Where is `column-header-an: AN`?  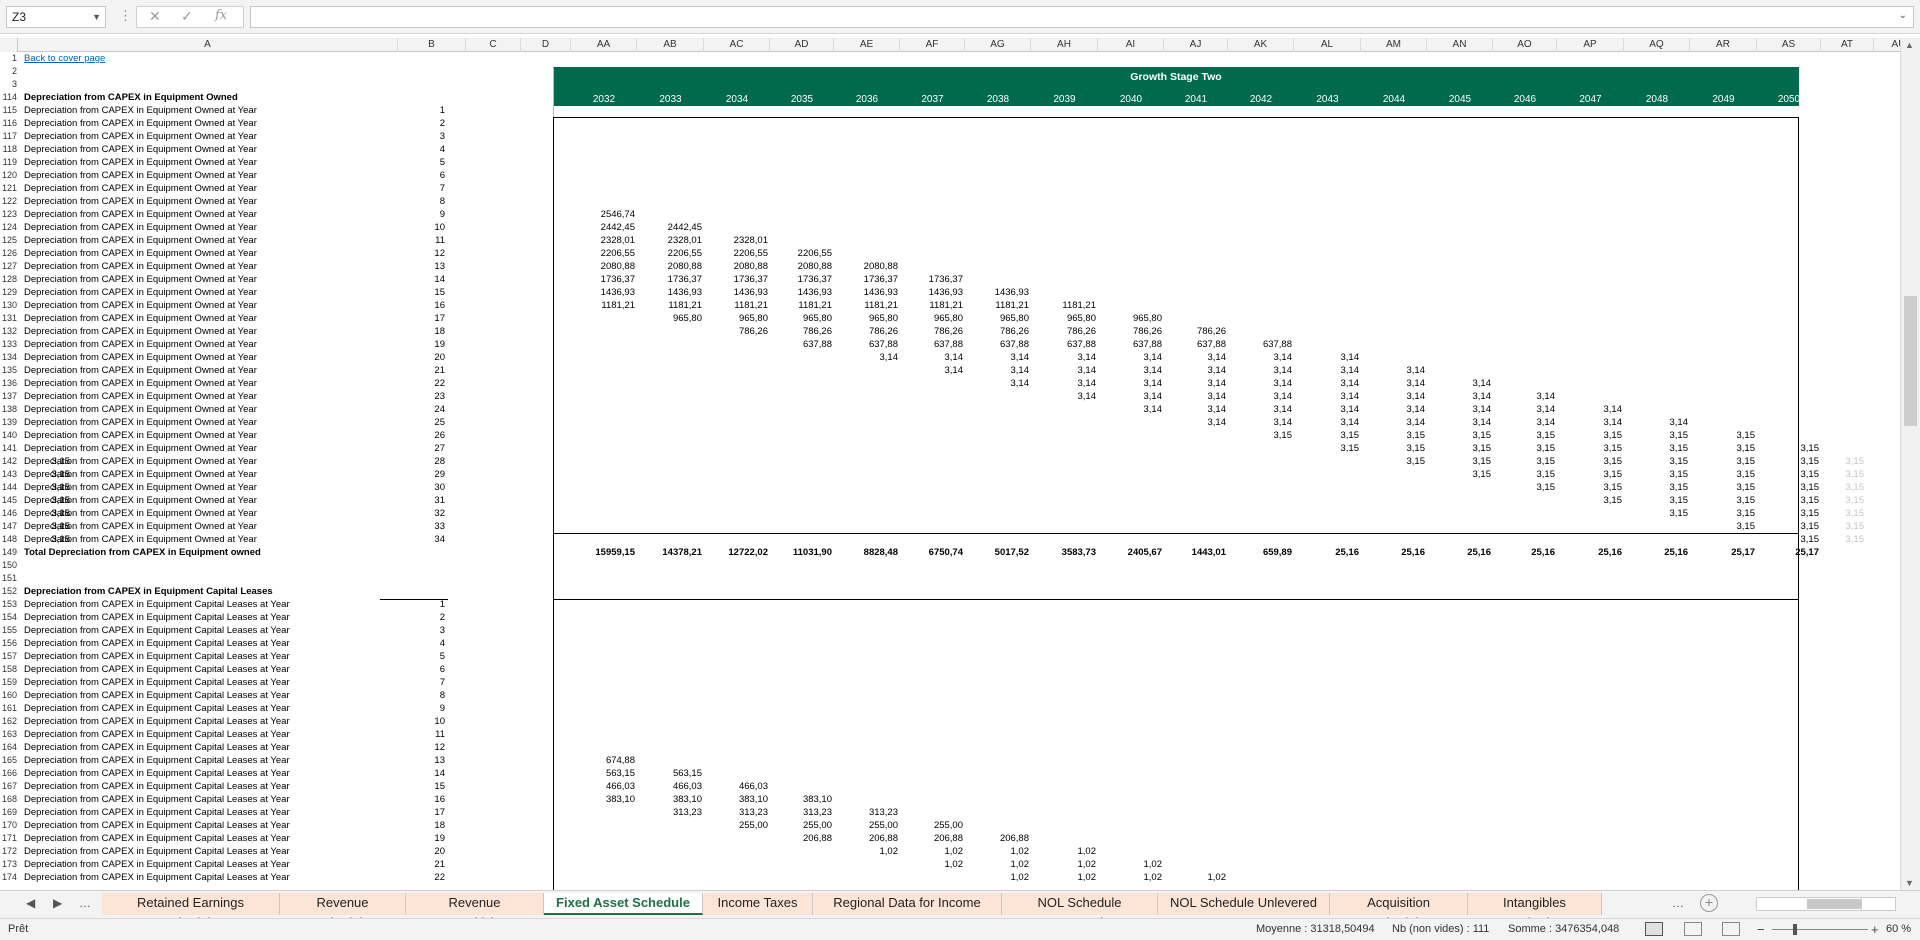 column-header-an: AN is located at coordinates (1460, 45).